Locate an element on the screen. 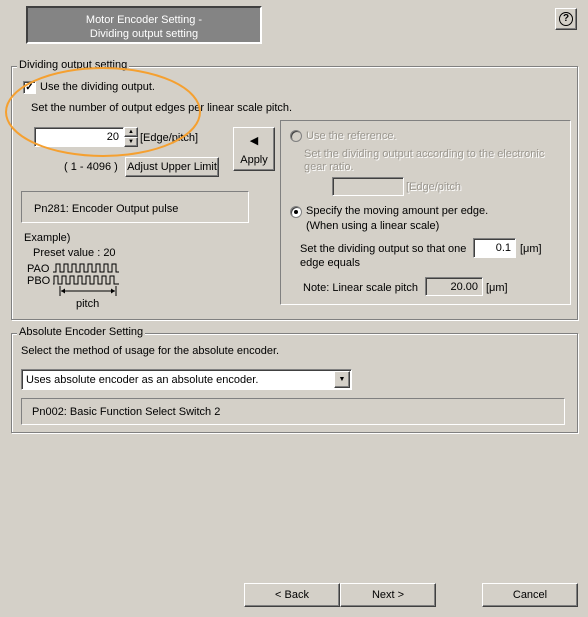 The image size is (588, 617). back-button: < Back is located at coordinates (292, 595).